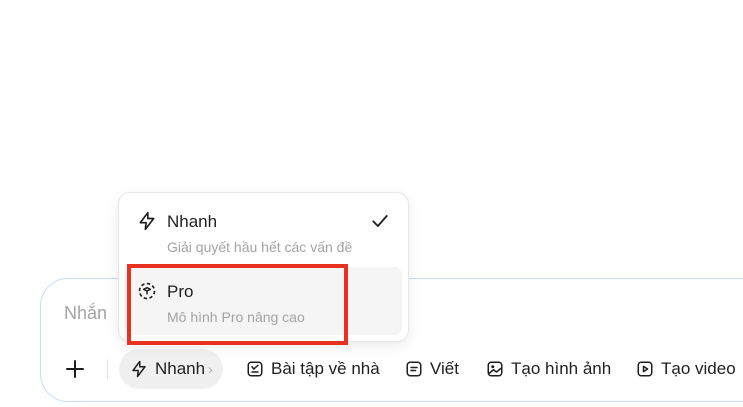 This screenshot has height=407, width=743. I want to click on plus-icon, so click(75, 369).